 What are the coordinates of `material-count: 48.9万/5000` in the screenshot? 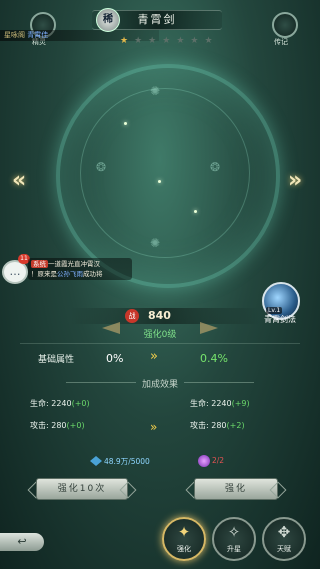 It's located at (127, 461).